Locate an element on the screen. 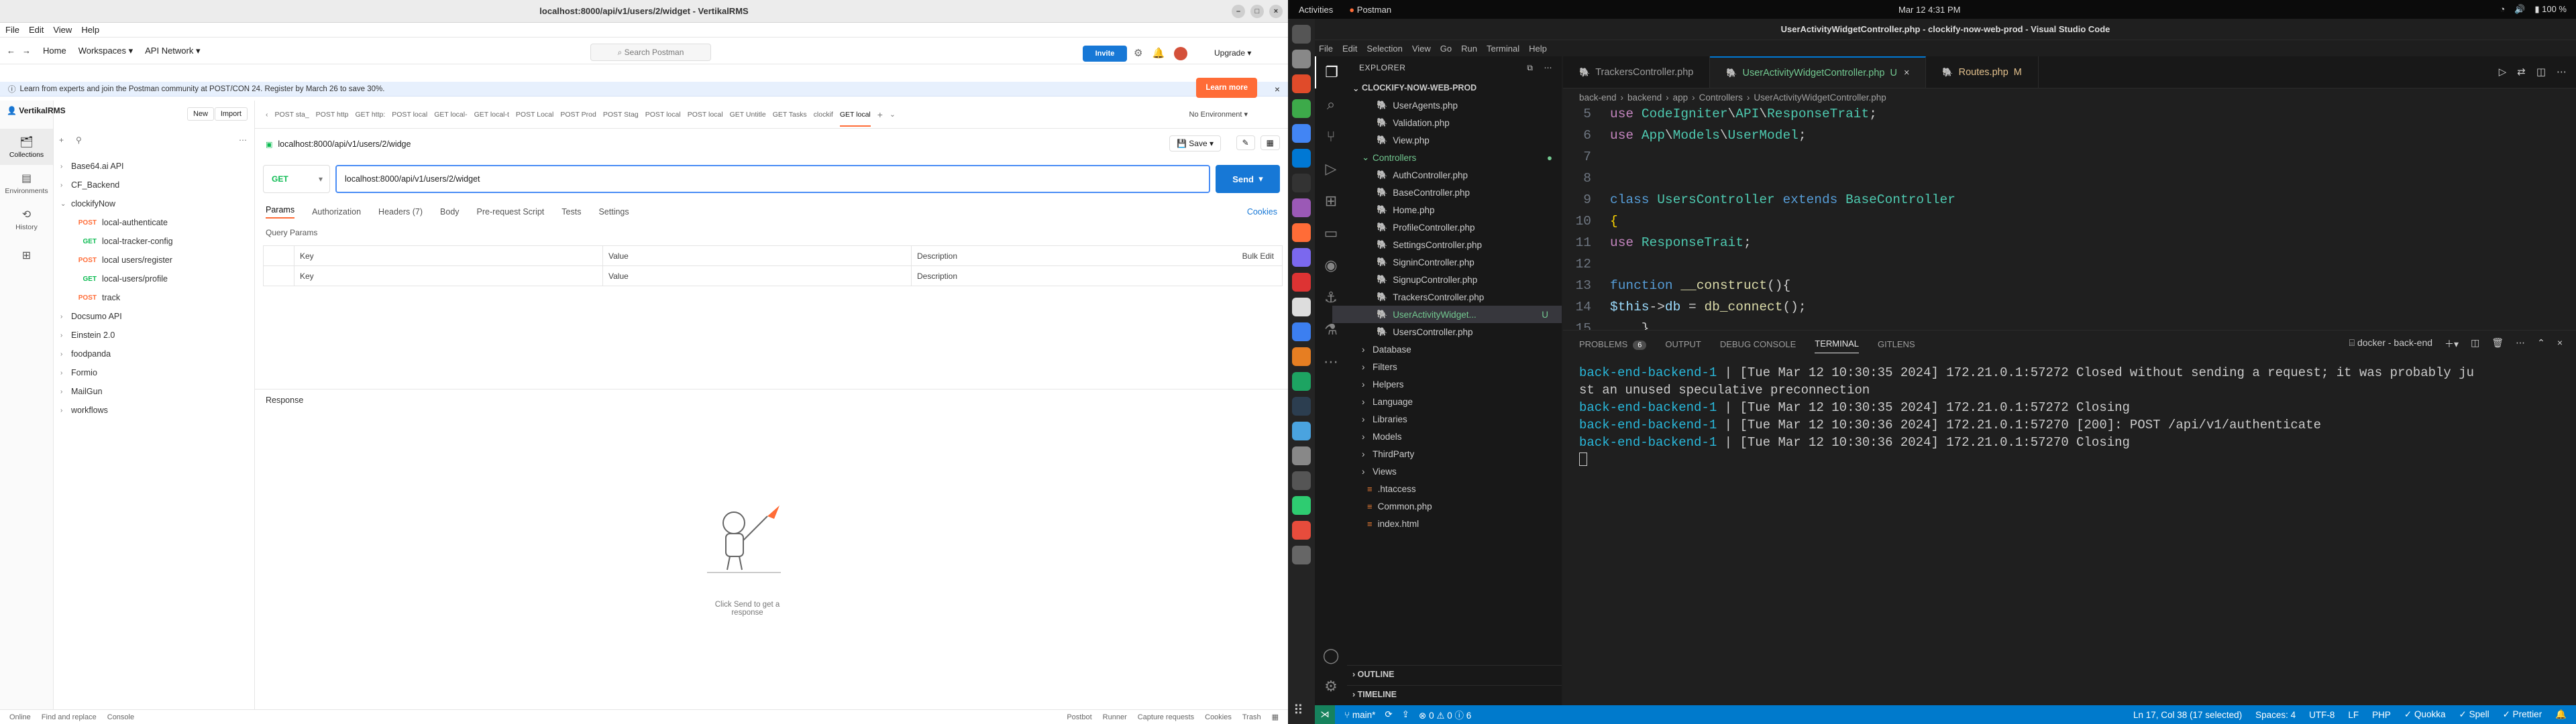 The width and height of the screenshot is (2576, 724). file-item: 🐘 AuthController.php is located at coordinates (1462, 175).